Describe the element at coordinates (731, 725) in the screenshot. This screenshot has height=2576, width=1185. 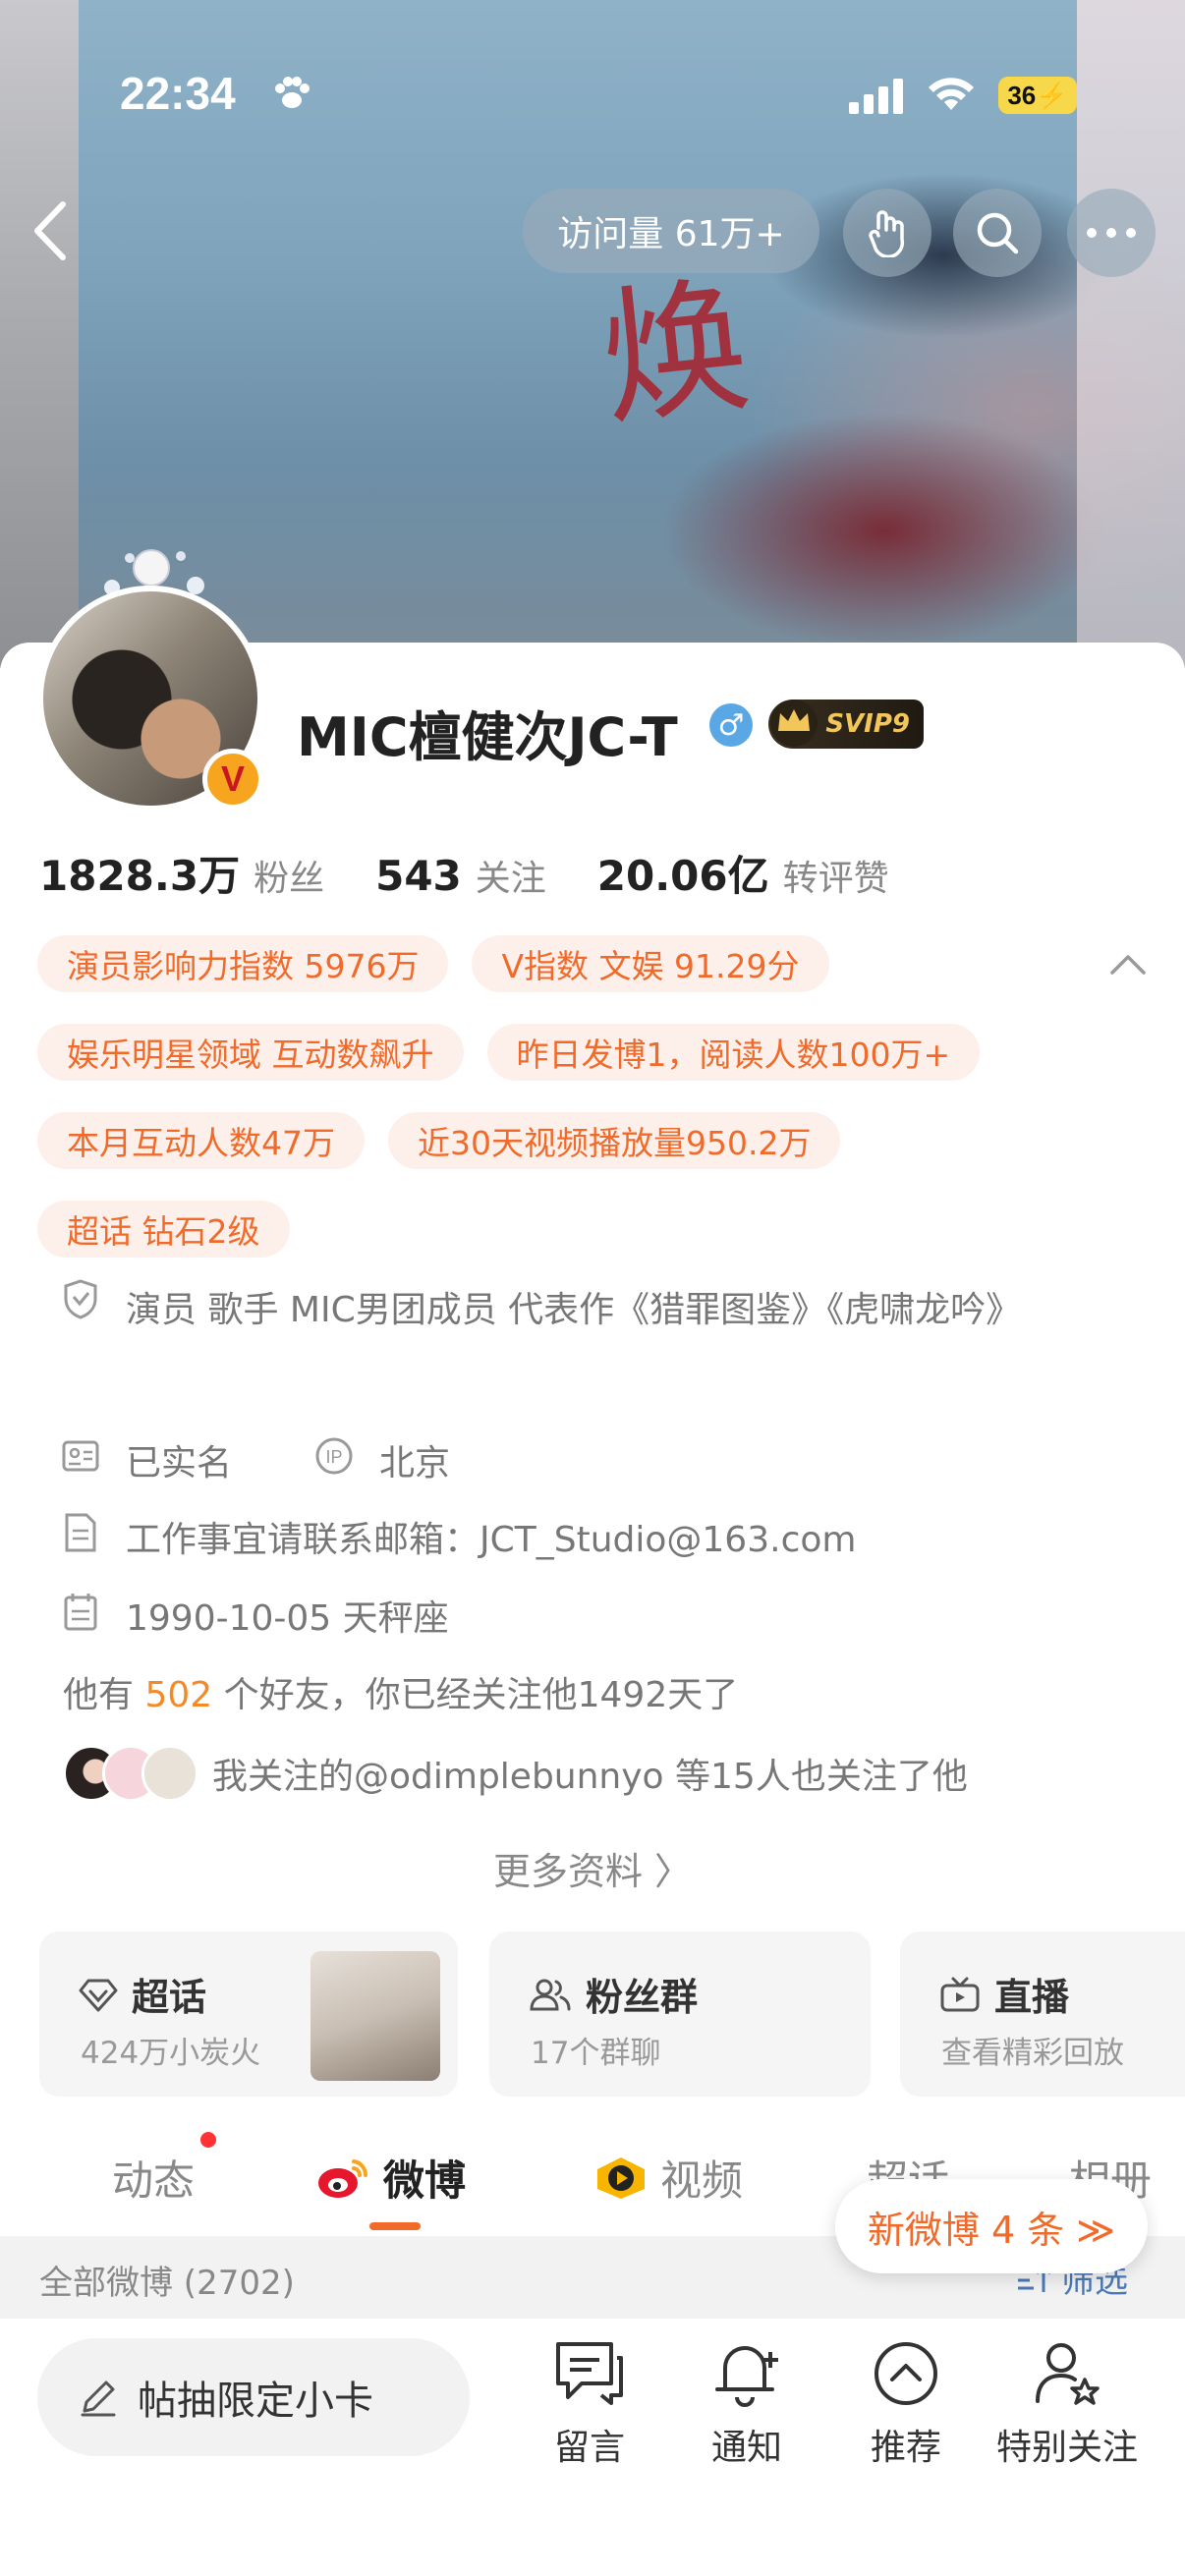
I see `male-gender-icon: ♂` at that location.